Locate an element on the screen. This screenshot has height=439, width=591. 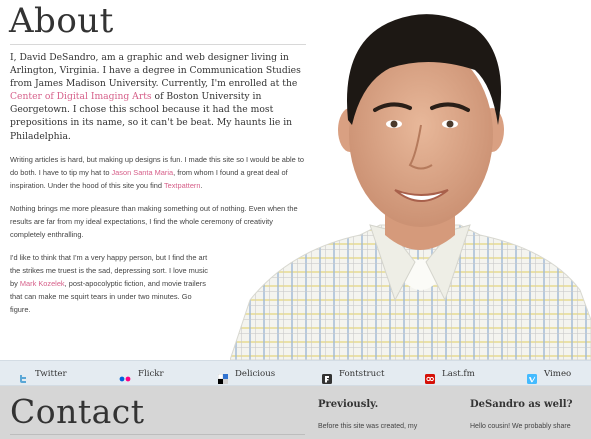
desandro-text: Hello cousin! We probably share is located at coordinates (520, 426).